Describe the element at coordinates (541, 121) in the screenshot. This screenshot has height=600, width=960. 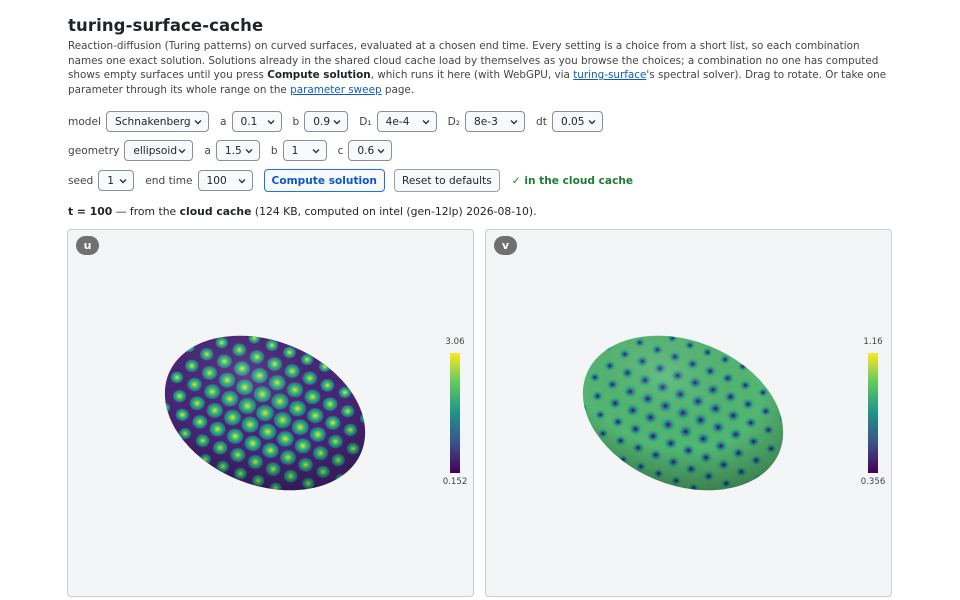
I see `param-dt-label: dt` at that location.